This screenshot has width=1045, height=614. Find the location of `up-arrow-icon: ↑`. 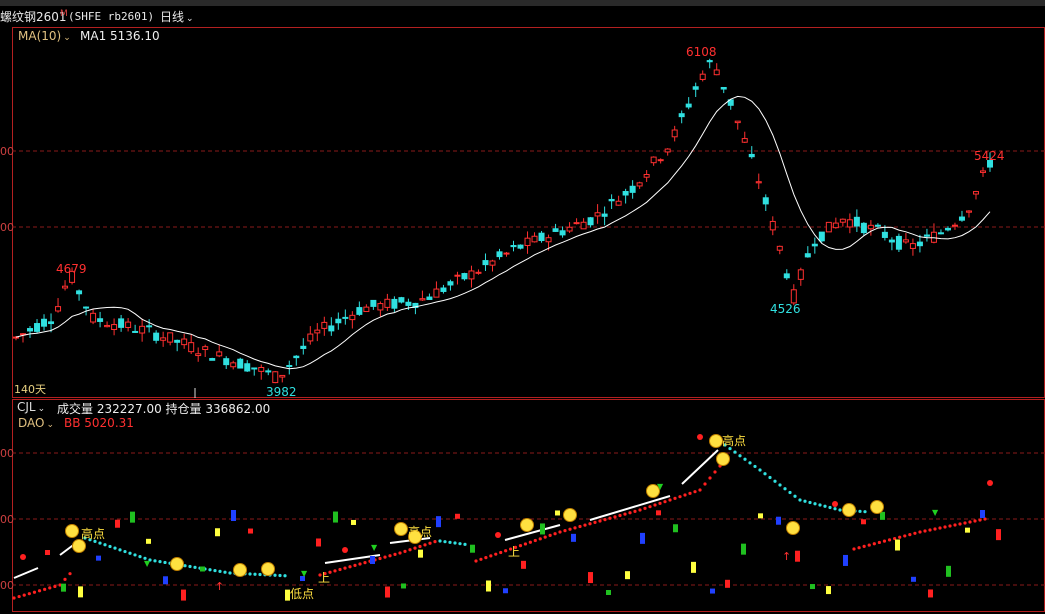

up-arrow-icon: ↑ is located at coordinates (786, 556).